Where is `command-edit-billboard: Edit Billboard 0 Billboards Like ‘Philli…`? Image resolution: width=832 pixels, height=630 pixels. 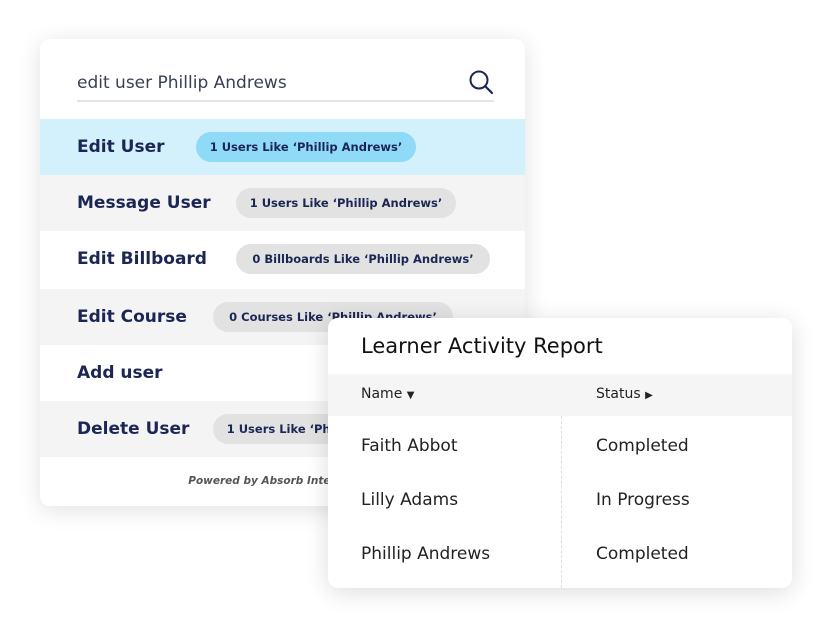 command-edit-billboard: Edit Billboard 0 Billboards Like ‘Philli… is located at coordinates (282, 259).